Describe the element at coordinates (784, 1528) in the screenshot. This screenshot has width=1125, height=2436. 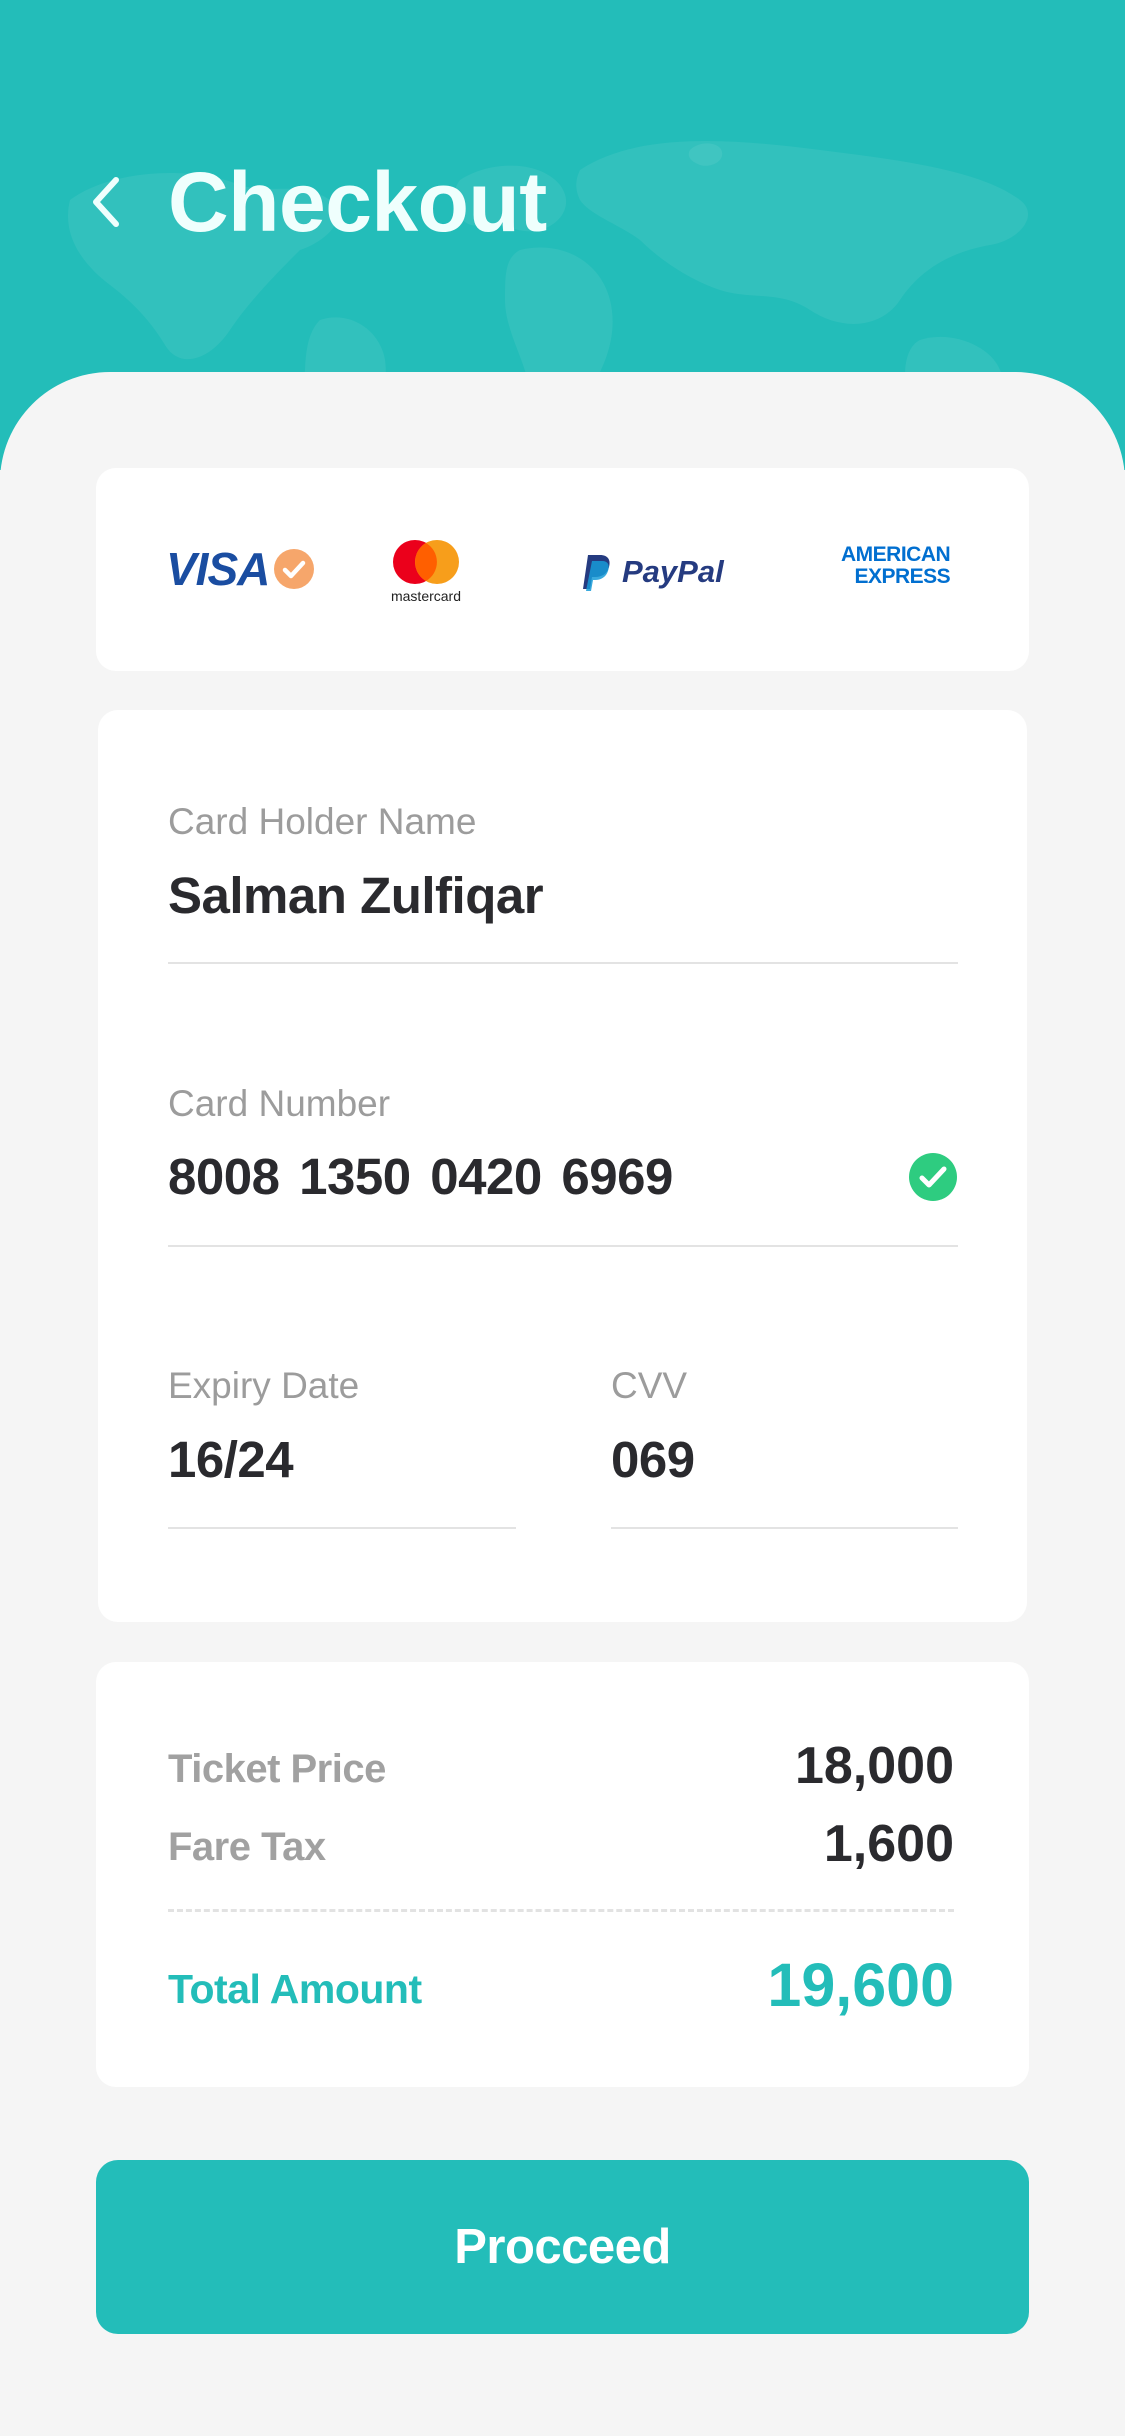
I see `cvv-underline` at that location.